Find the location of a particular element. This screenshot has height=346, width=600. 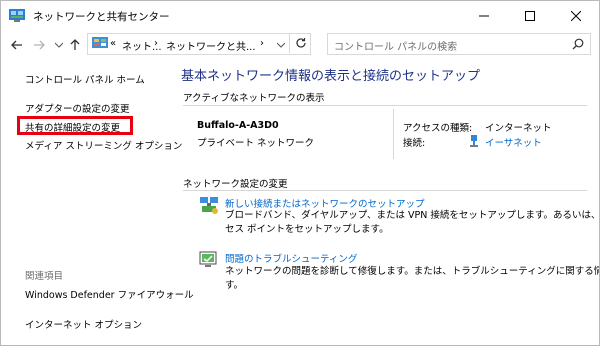

internet-options-link: インターネット オプション is located at coordinates (83, 324).